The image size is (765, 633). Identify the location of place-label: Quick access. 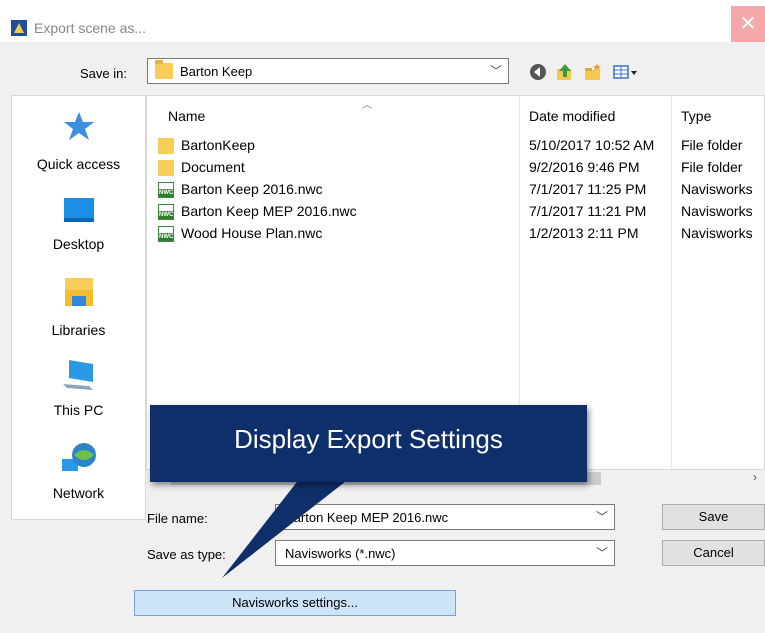
(78, 164).